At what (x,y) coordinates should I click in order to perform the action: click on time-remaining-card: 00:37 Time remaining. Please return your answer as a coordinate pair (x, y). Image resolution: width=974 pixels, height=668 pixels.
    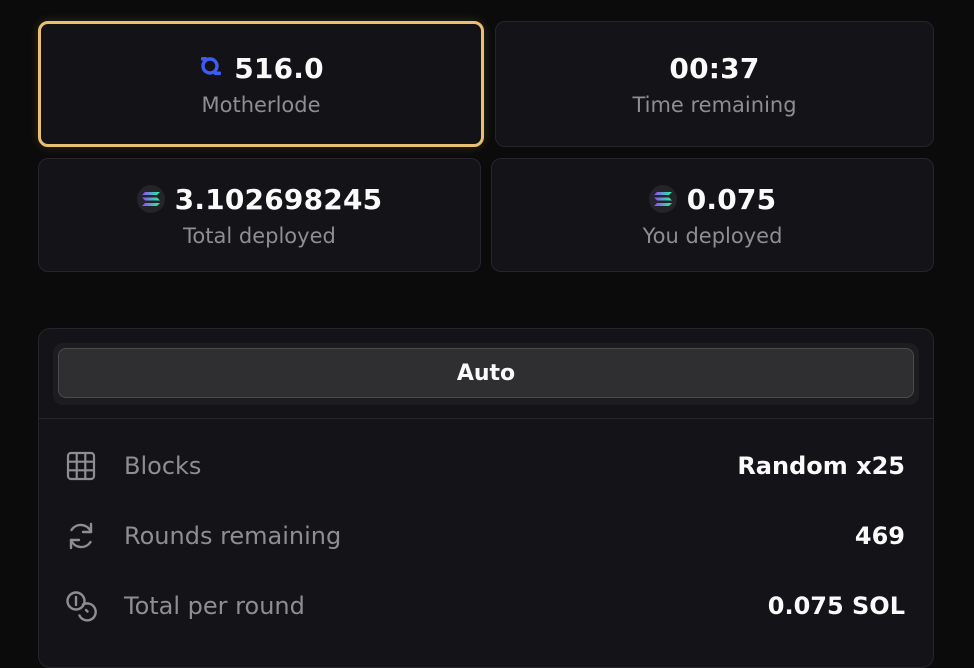
    Looking at the image, I should click on (714, 84).